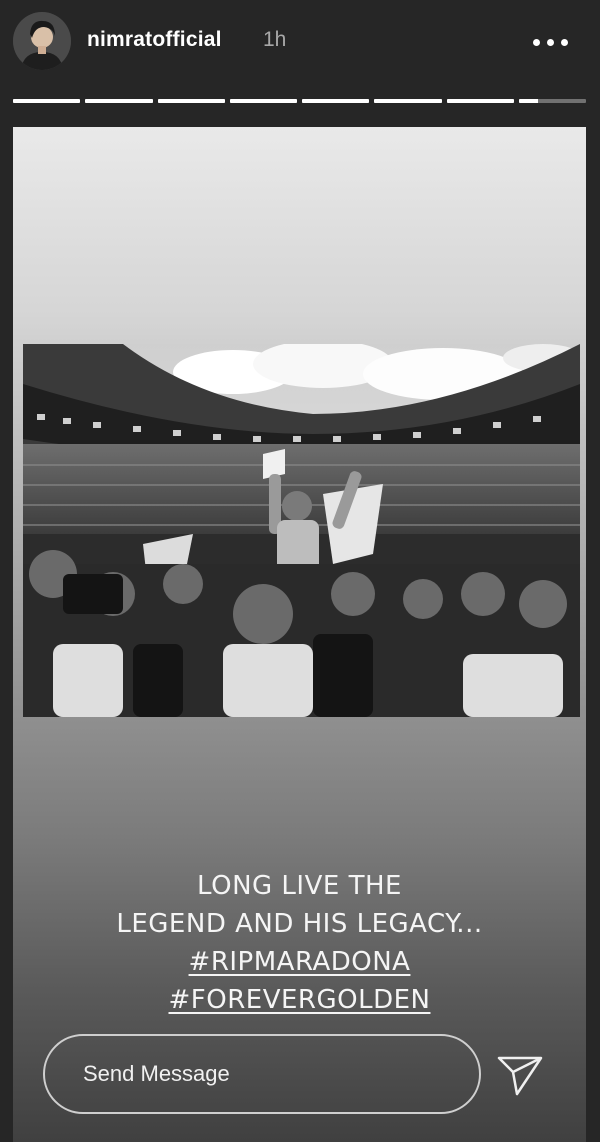 The height and width of the screenshot is (1142, 600). What do you see at coordinates (300, 43) in the screenshot?
I see `story-header: nimratofficial 1h` at bounding box center [300, 43].